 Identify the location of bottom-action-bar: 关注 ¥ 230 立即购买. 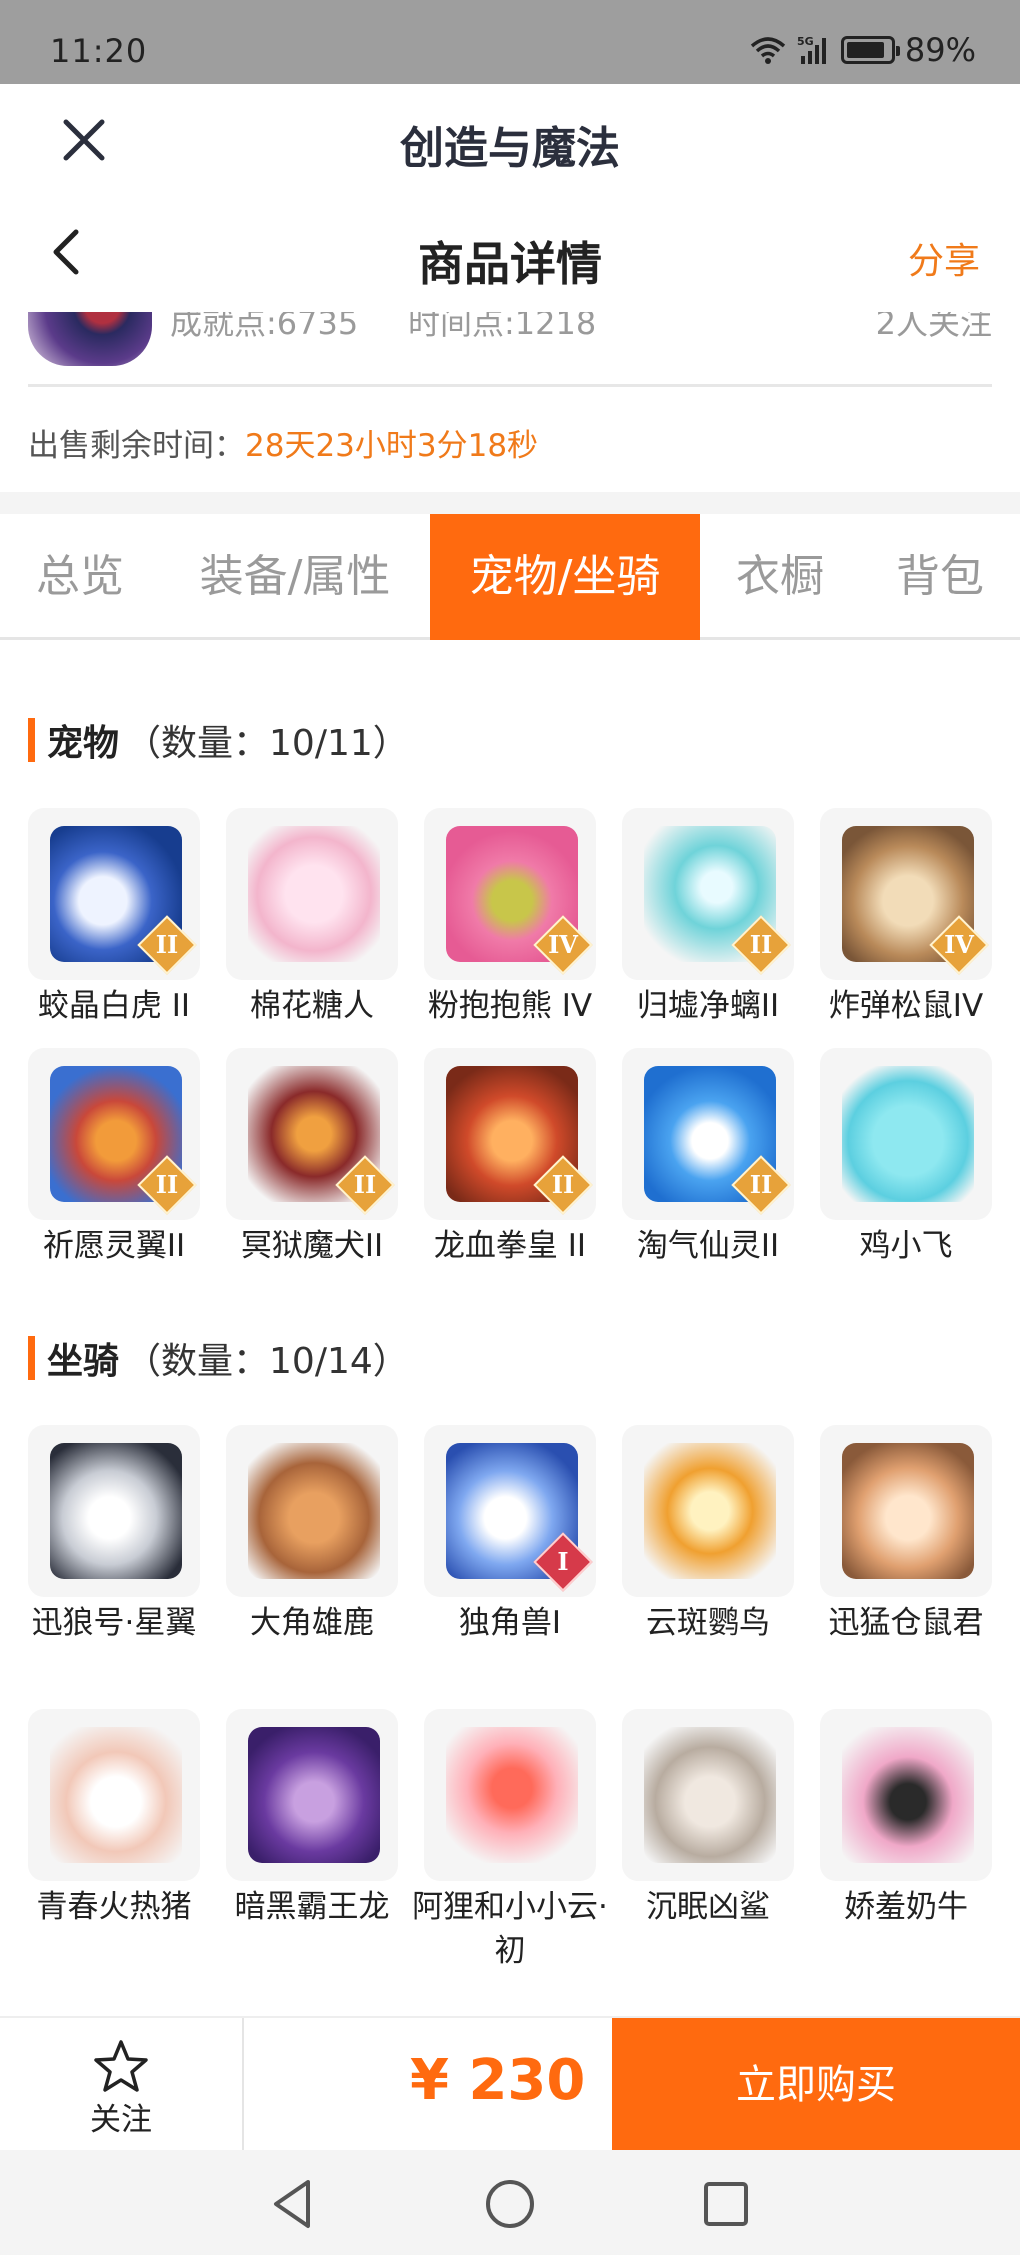
(510, 2084).